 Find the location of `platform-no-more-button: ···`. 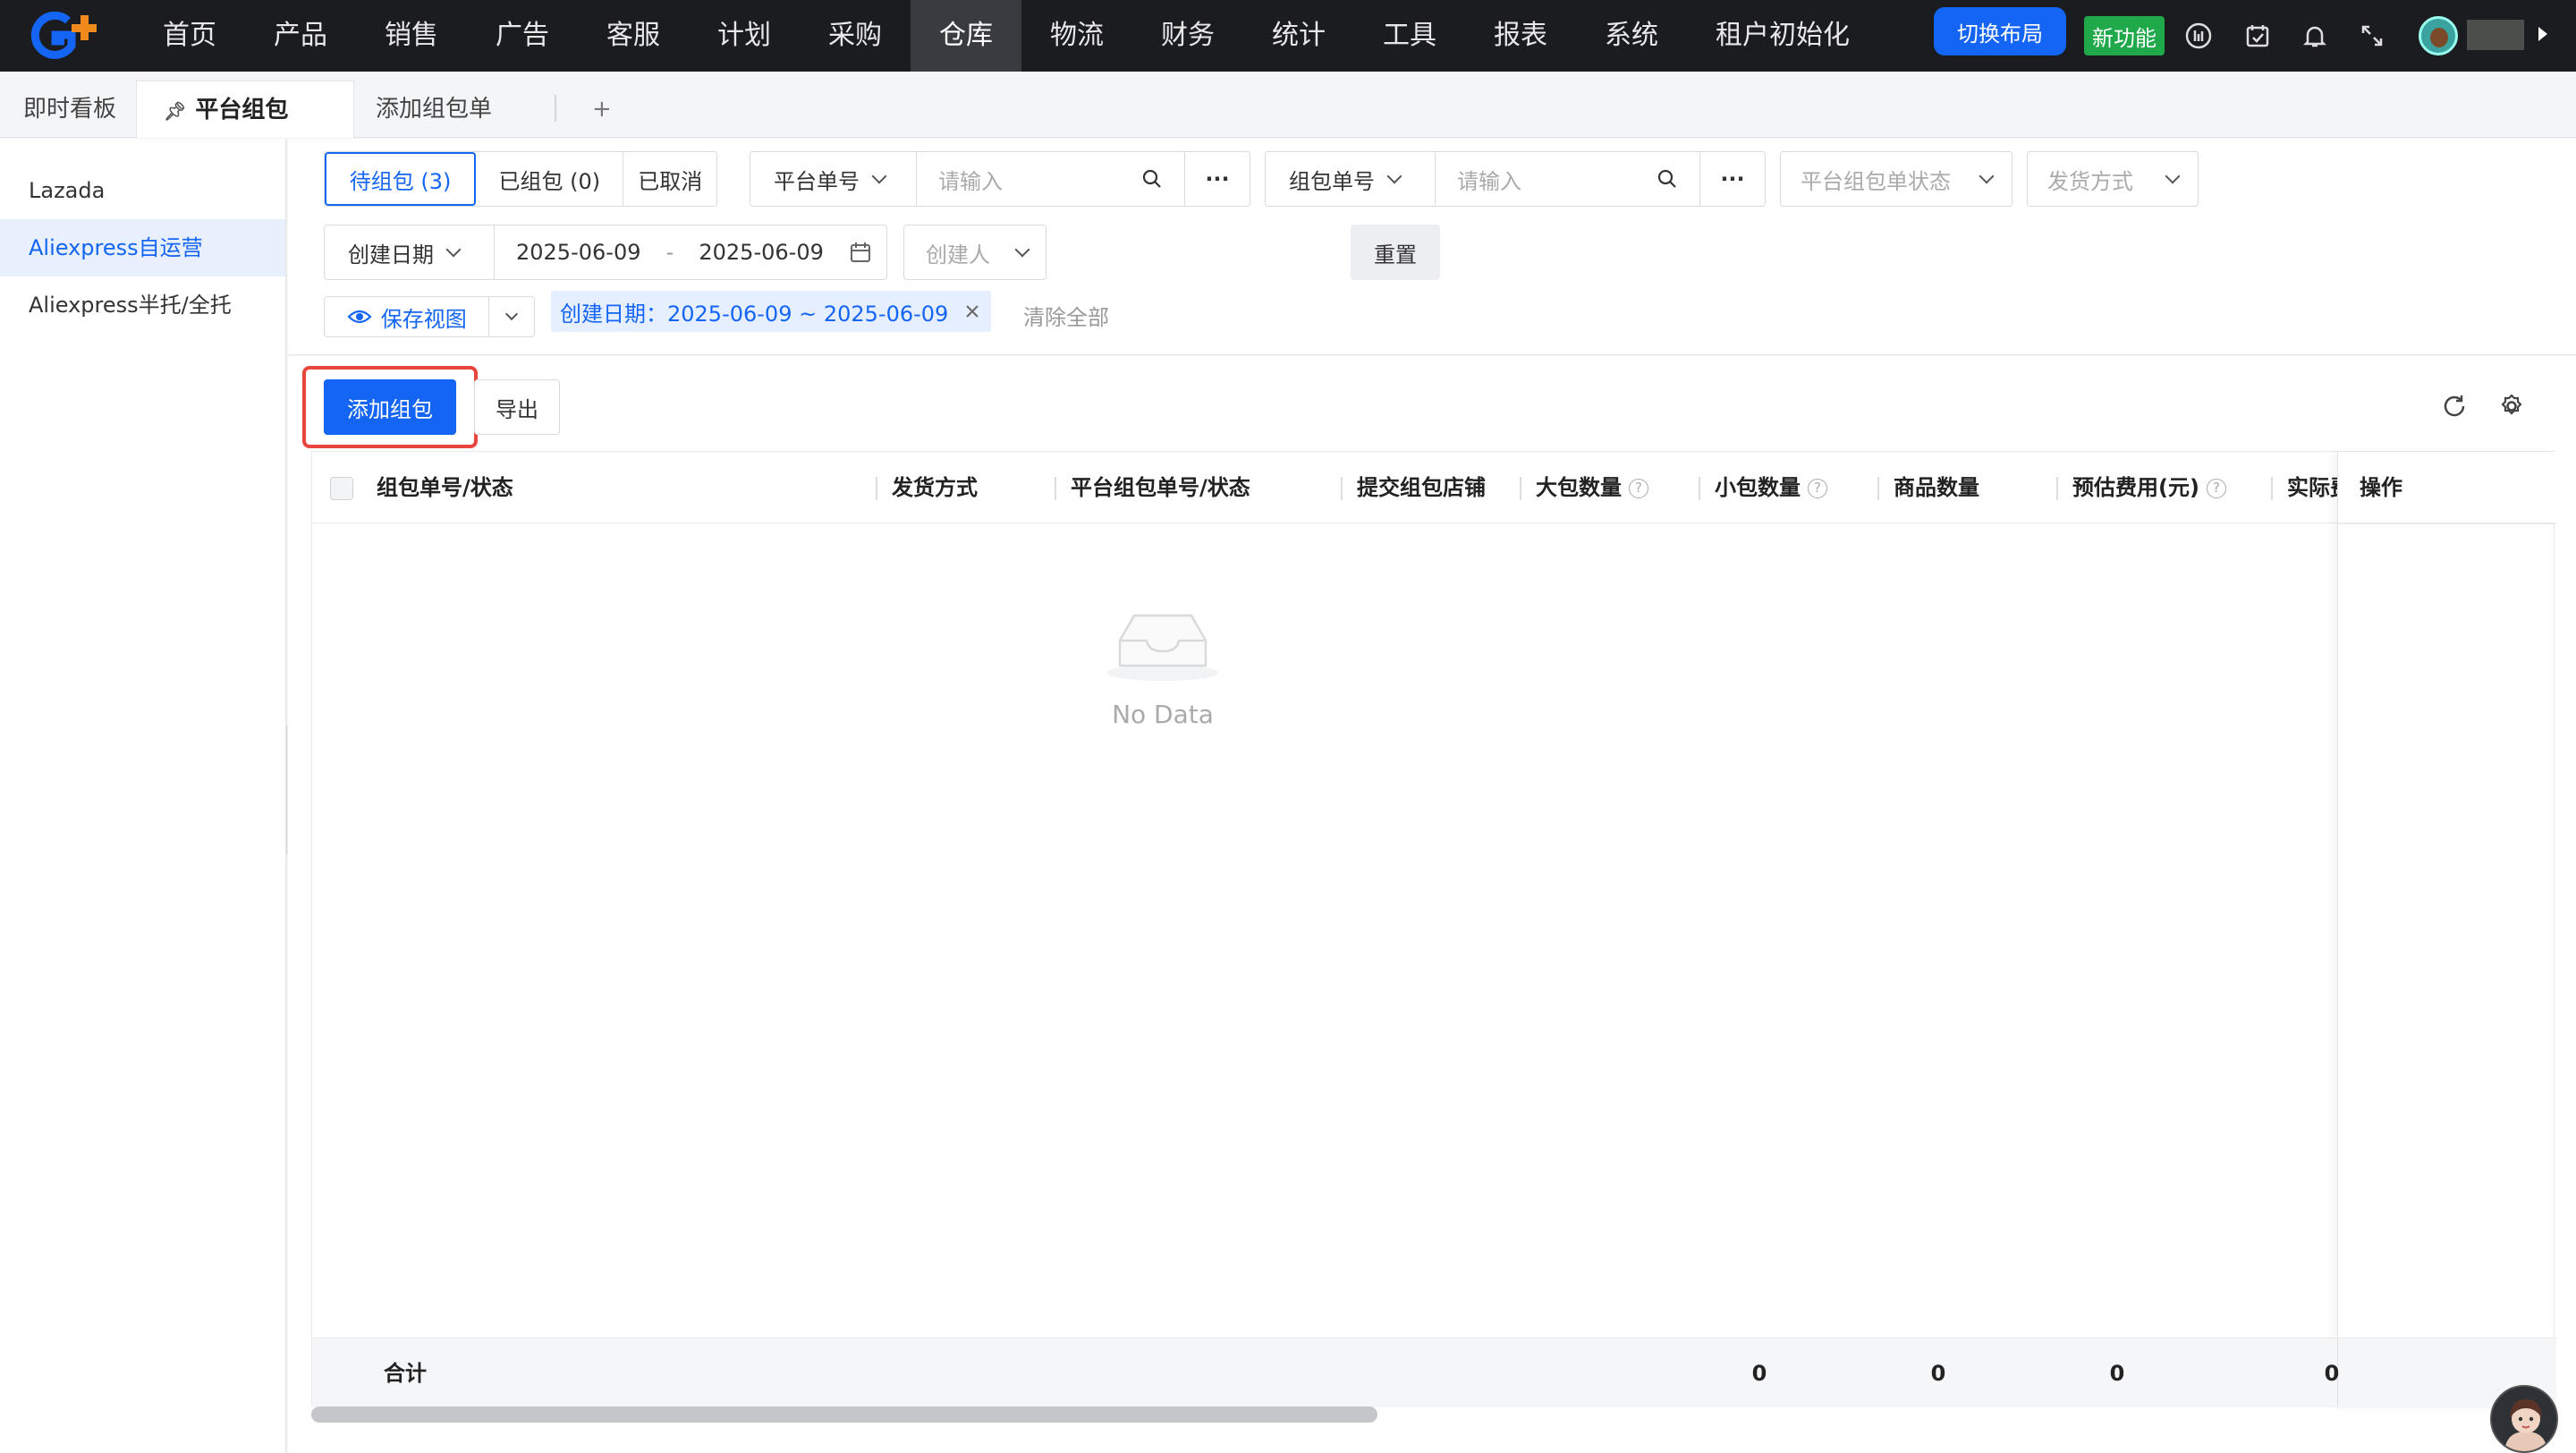

platform-no-more-button: ··· is located at coordinates (1217, 179).